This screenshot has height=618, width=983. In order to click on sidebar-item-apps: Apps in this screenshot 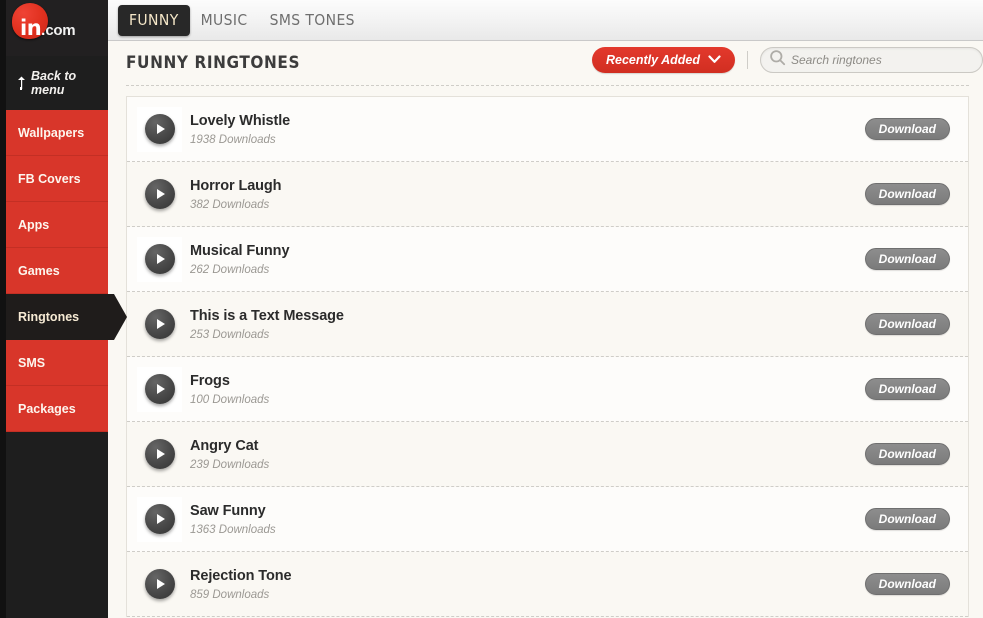, I will do `click(57, 225)`.